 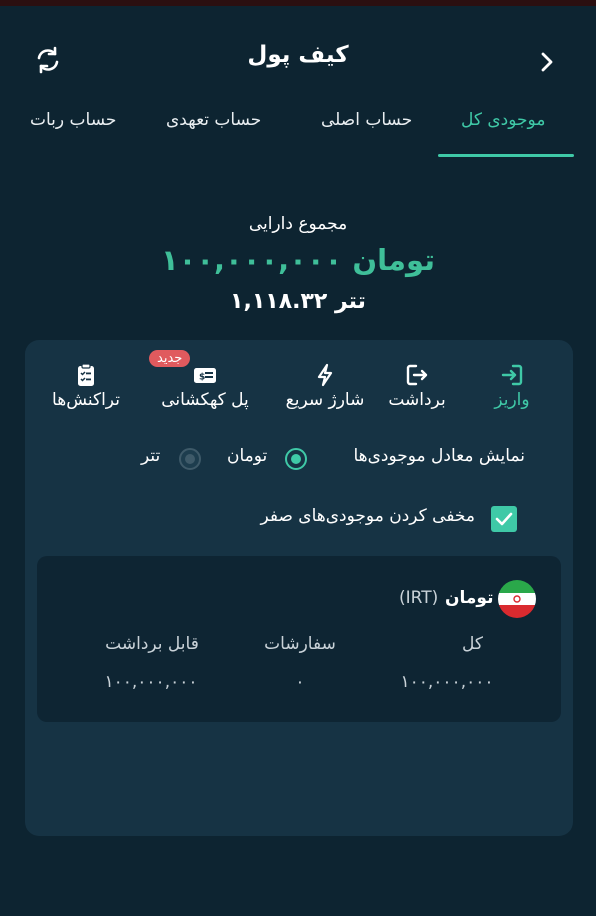 I want to click on withdraw-button: برداشت, so click(x=417, y=386).